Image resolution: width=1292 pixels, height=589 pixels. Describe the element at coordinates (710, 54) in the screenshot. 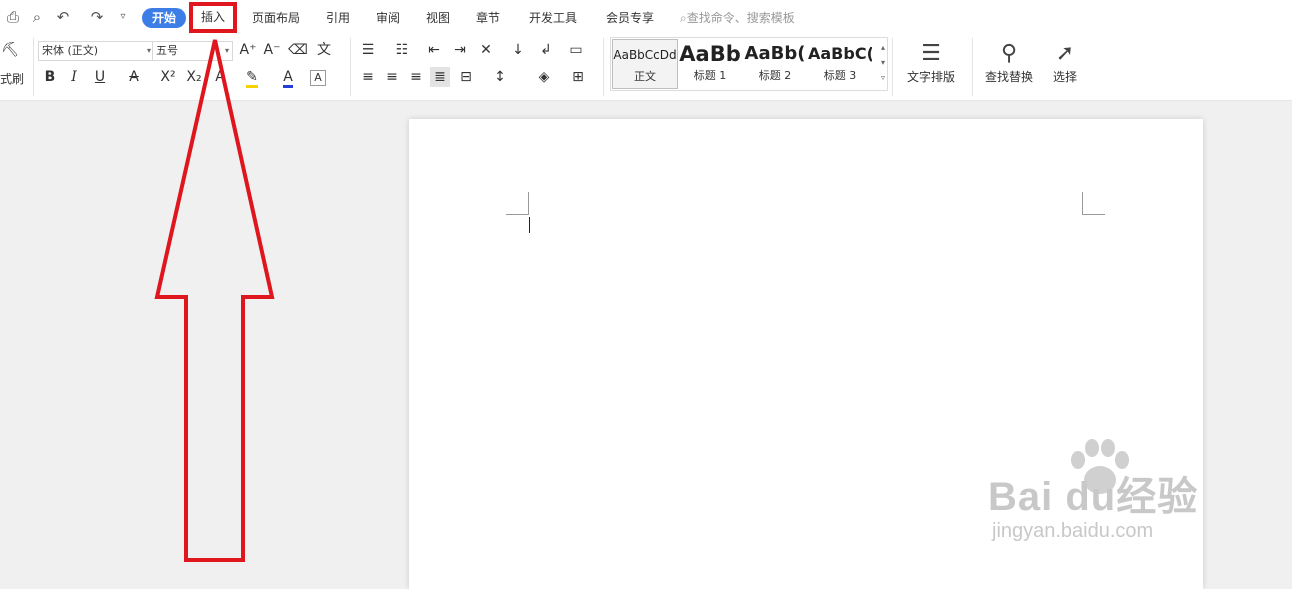

I see `style-preview: AaBb` at that location.